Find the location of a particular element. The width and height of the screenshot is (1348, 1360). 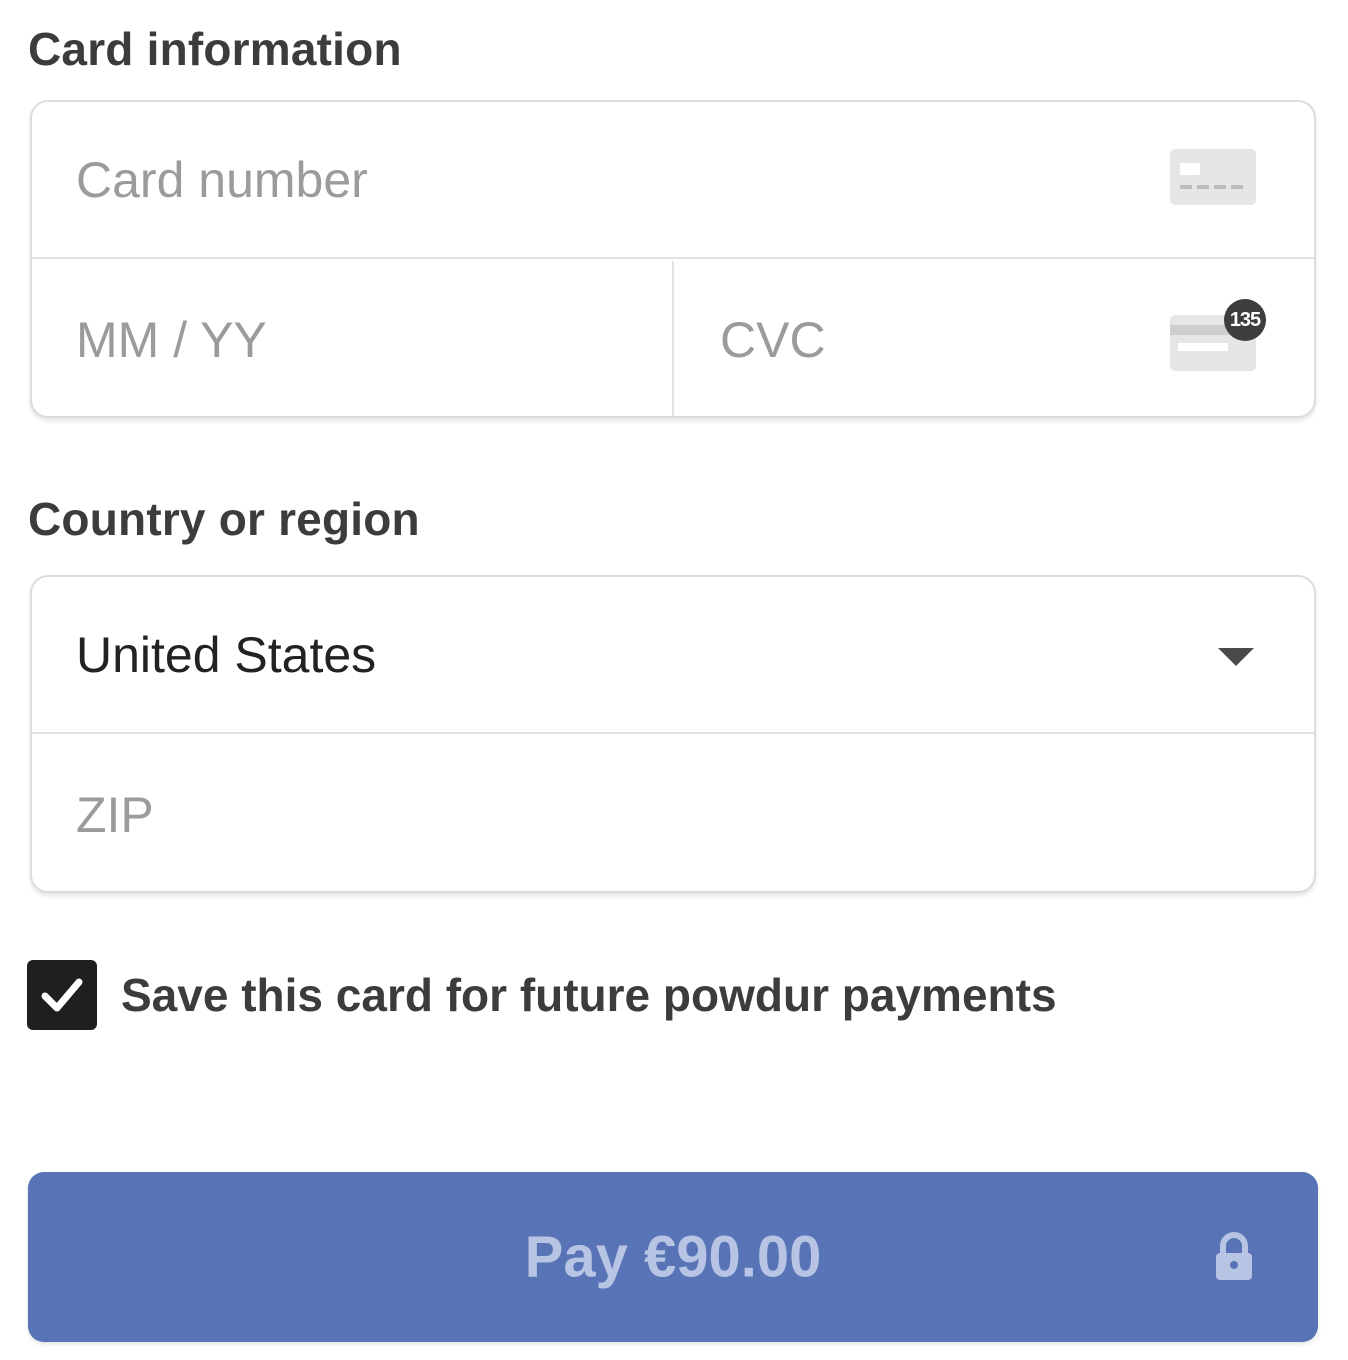

lock-icon is located at coordinates (1234, 1256).